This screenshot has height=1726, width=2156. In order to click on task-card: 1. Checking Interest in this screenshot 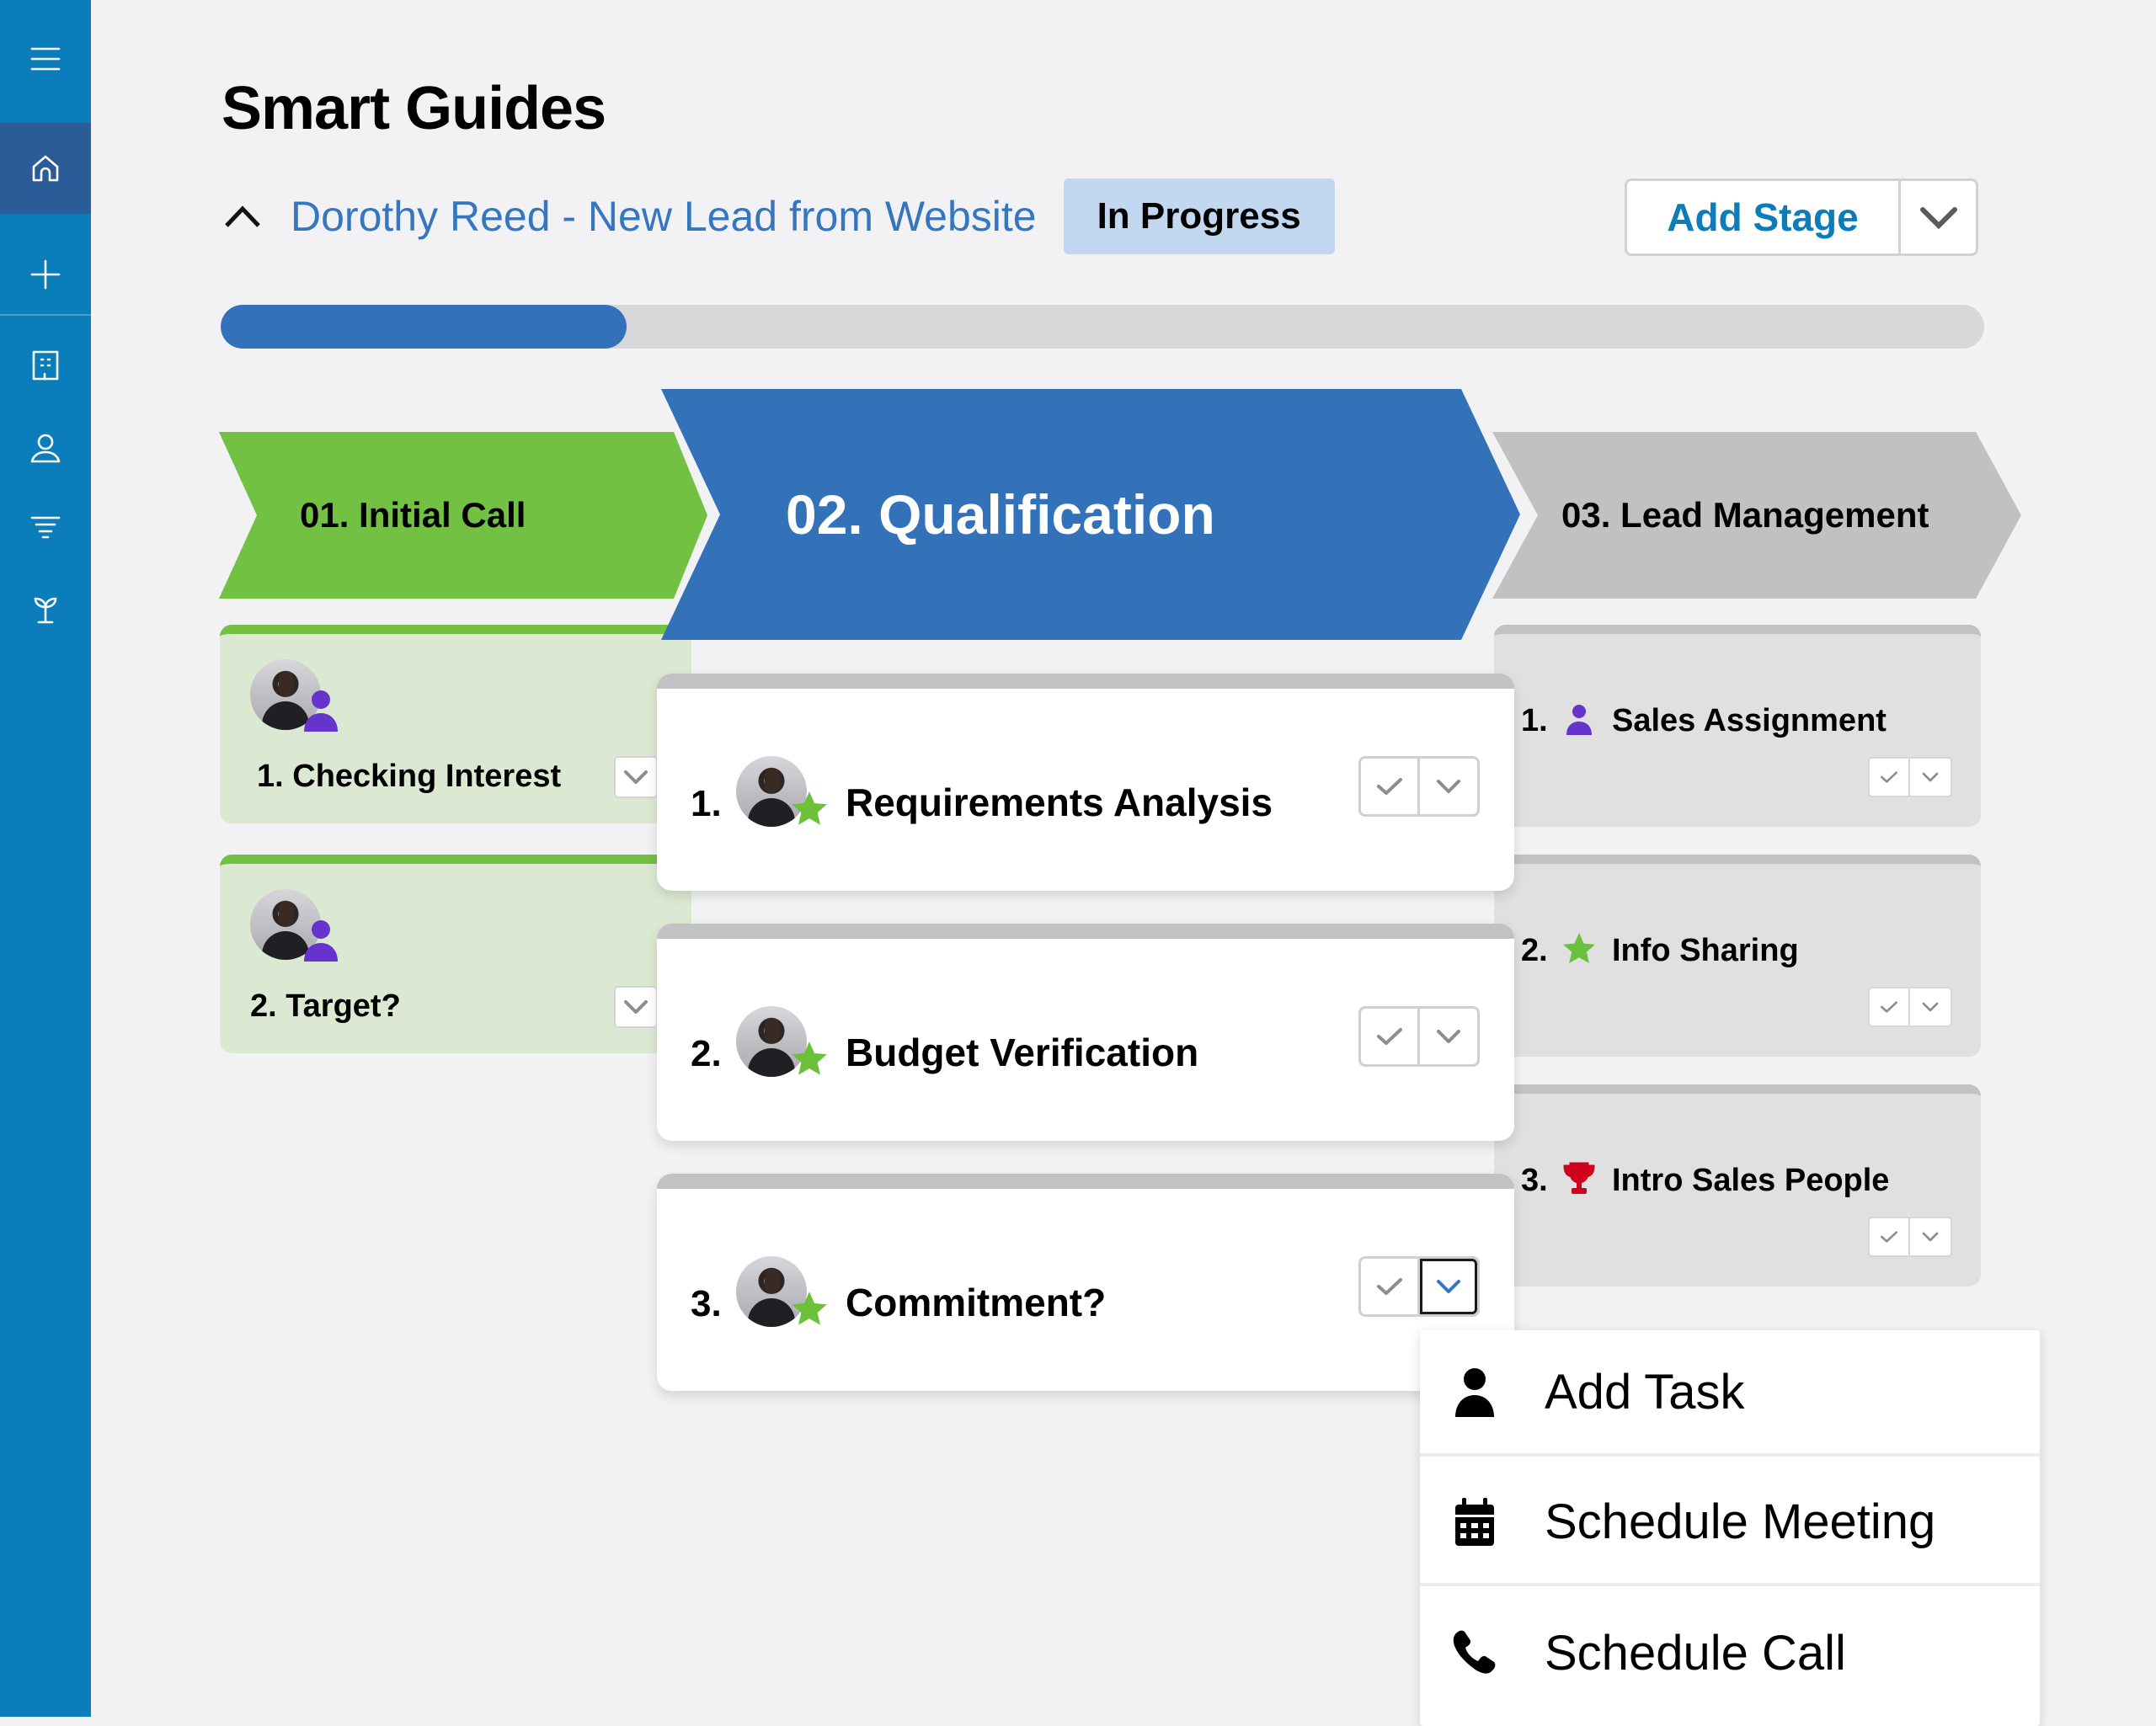, I will do `click(455, 724)`.